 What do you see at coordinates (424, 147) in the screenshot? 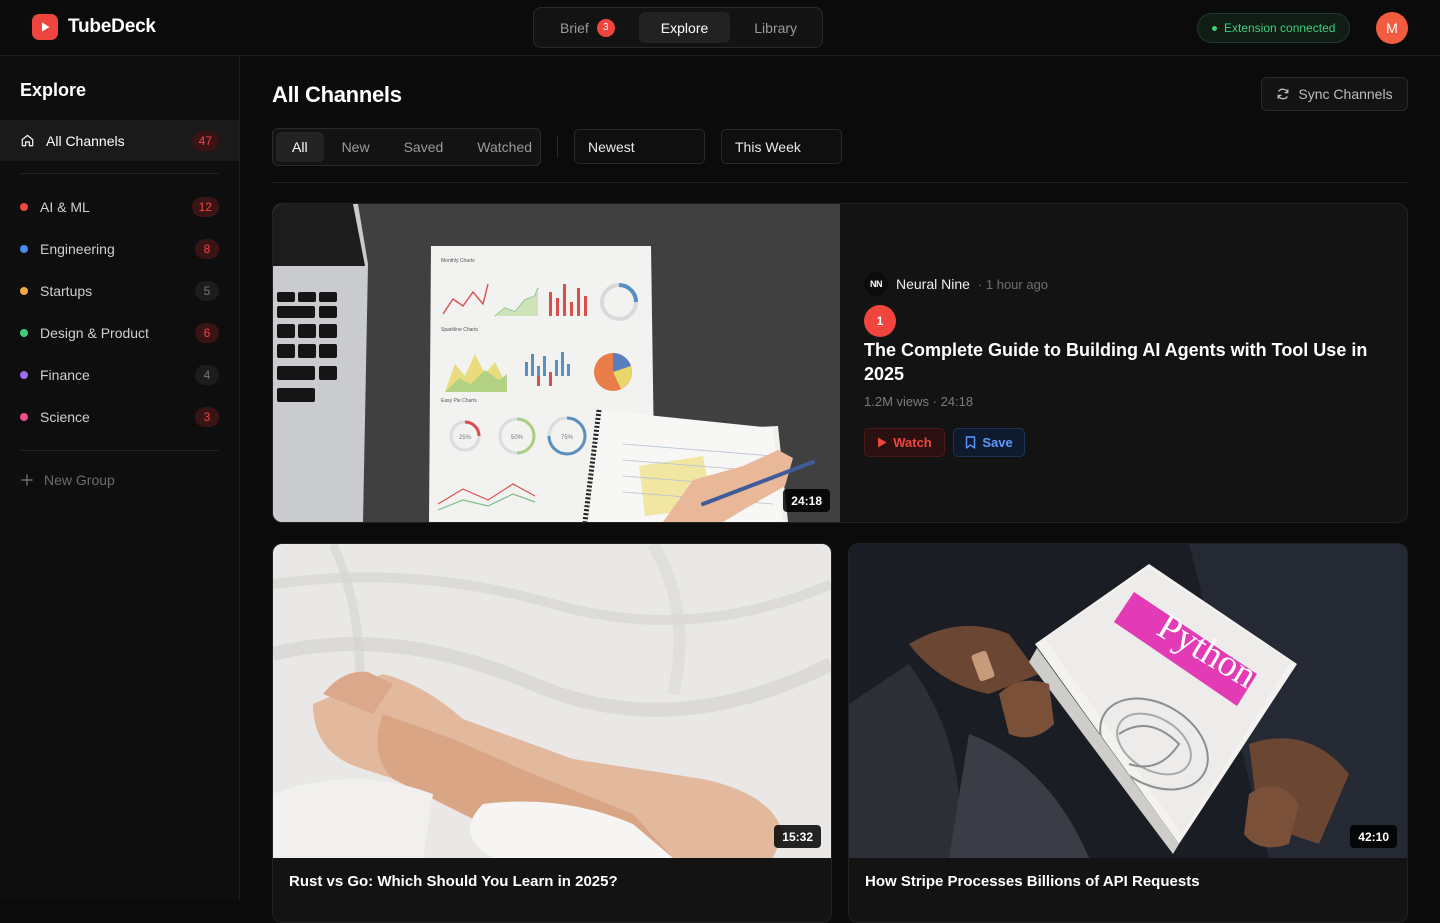
I see `filter-tab-saved: Saved` at bounding box center [424, 147].